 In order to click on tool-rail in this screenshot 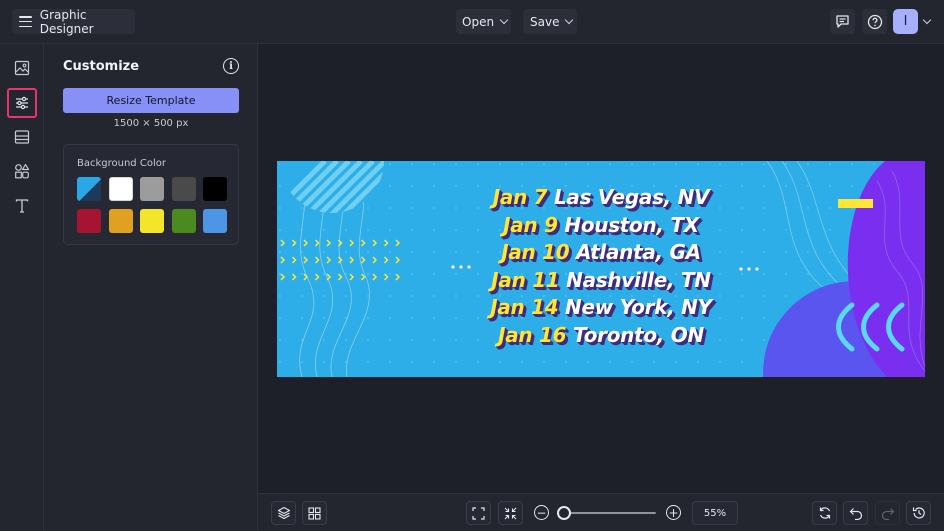, I will do `click(22, 287)`.